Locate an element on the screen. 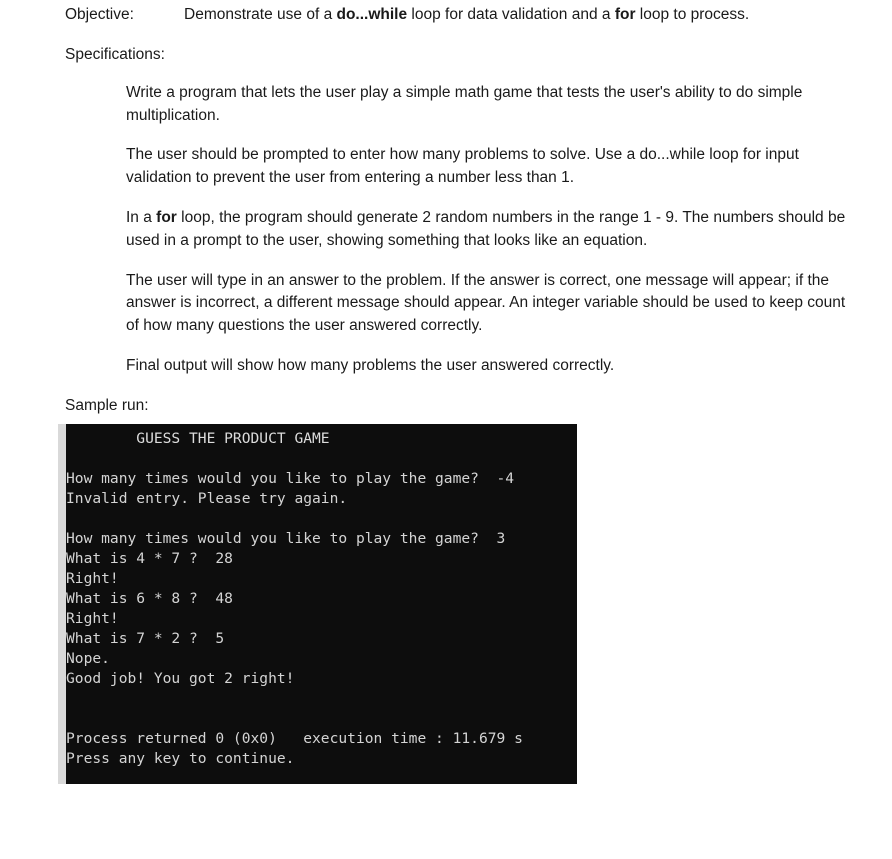 Image resolution: width=892 pixels, height=859 pixels. objective-label: Objective: is located at coordinates (99, 14).